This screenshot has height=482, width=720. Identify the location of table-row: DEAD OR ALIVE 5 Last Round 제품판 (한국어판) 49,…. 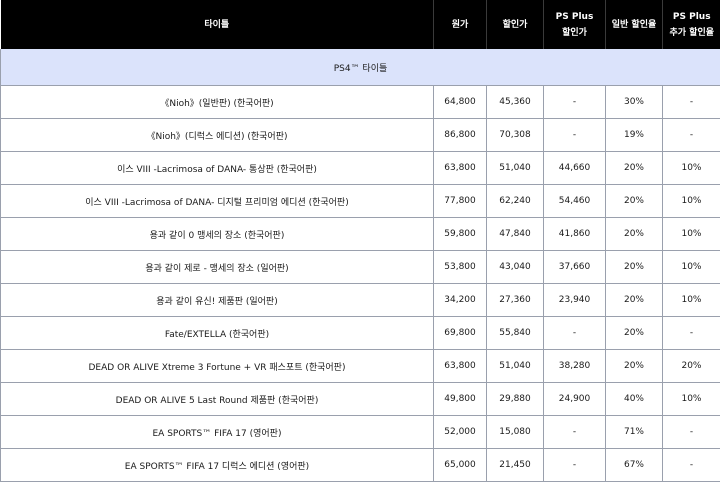
(360, 399).